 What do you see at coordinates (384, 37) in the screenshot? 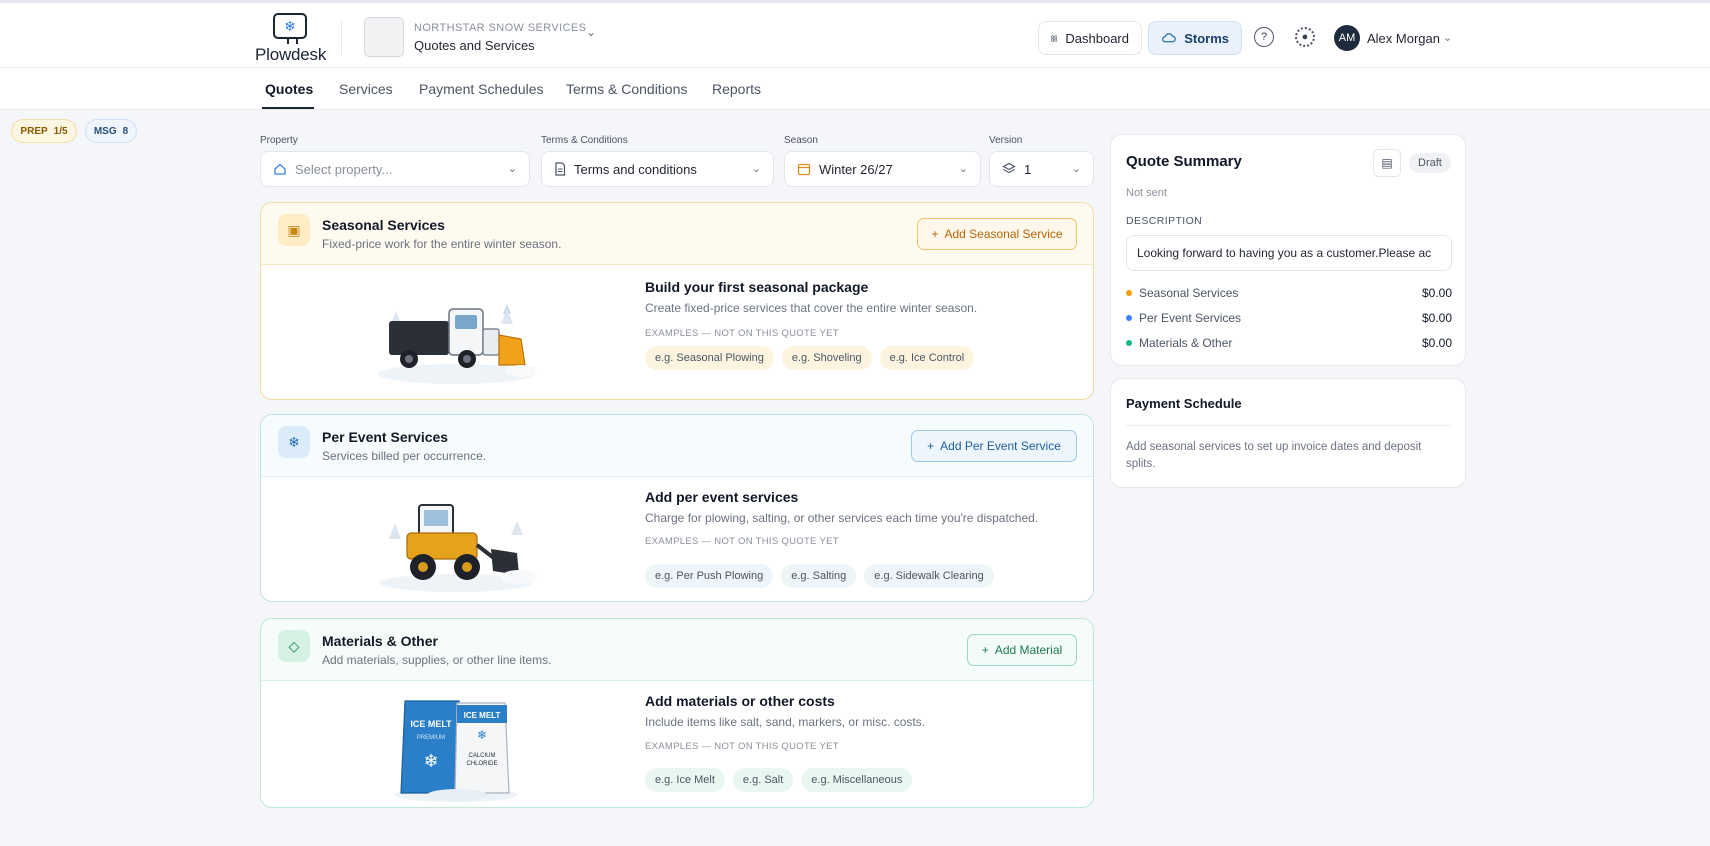
I see `company-logo-placeholder` at bounding box center [384, 37].